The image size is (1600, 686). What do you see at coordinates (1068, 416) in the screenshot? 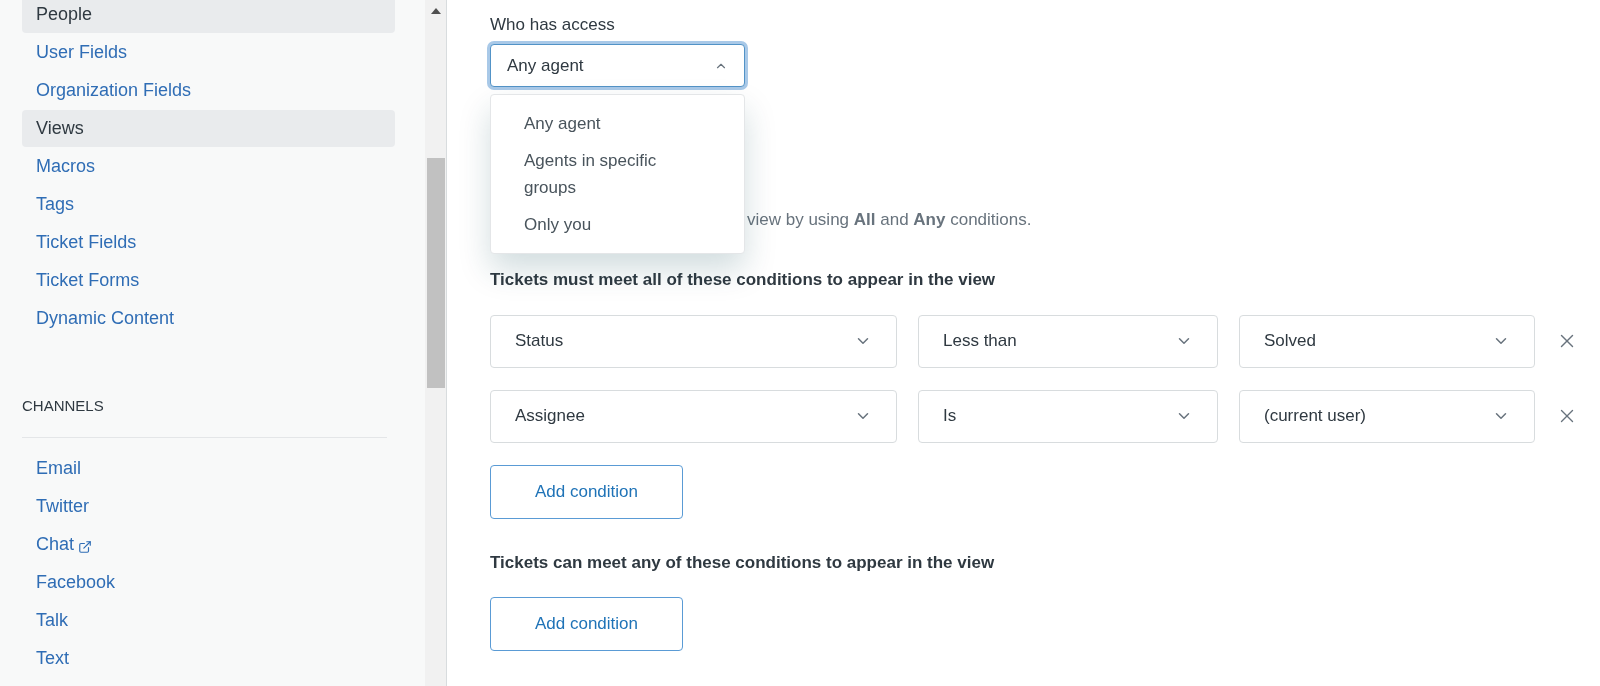
I see `select-field: Is` at bounding box center [1068, 416].